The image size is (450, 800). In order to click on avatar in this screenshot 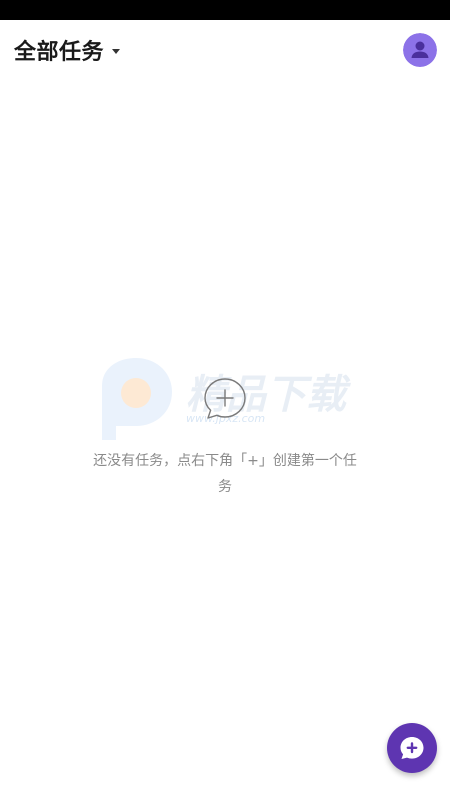, I will do `click(420, 50)`.